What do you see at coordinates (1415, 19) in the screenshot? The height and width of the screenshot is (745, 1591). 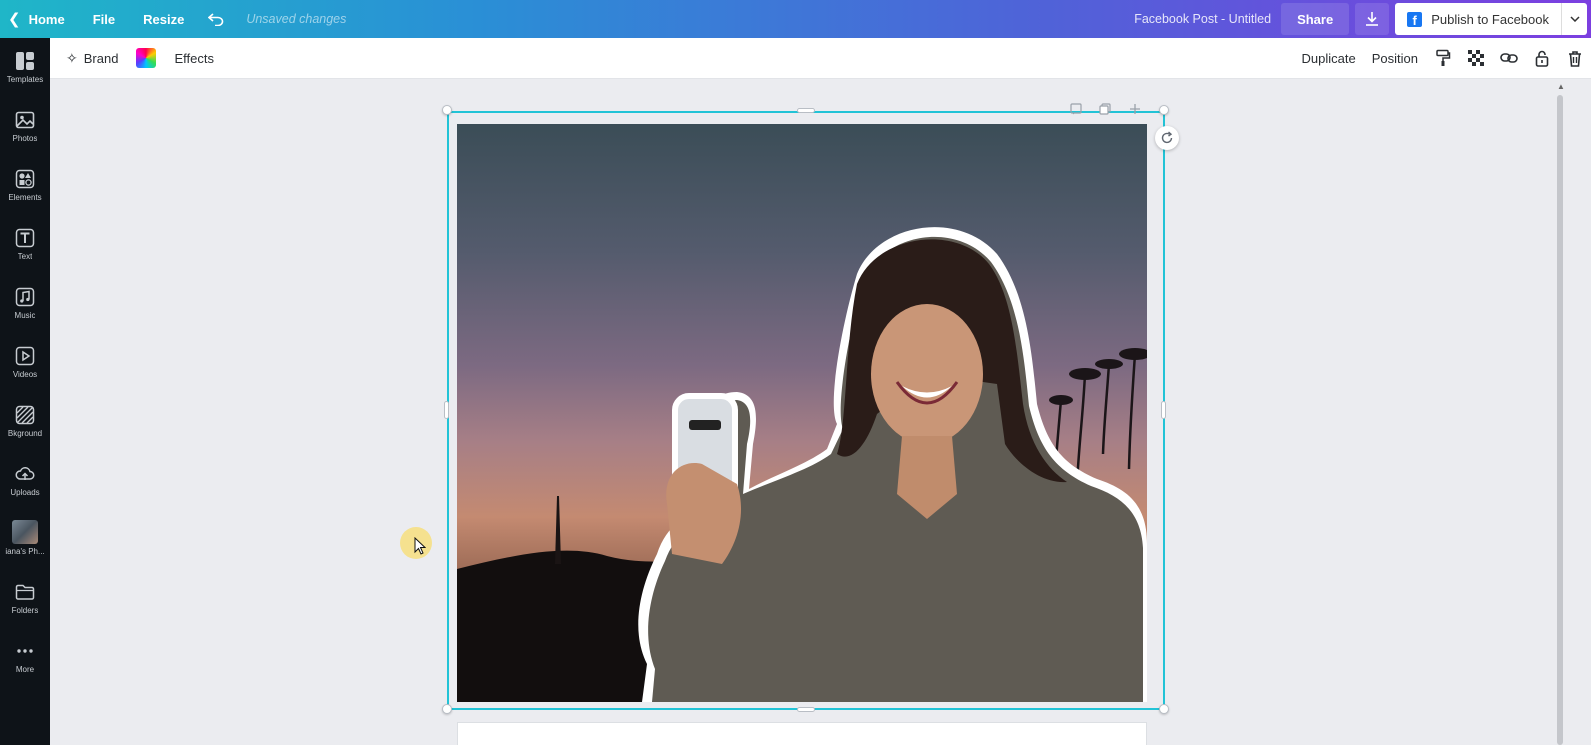 I see `facebook-icon: f` at bounding box center [1415, 19].